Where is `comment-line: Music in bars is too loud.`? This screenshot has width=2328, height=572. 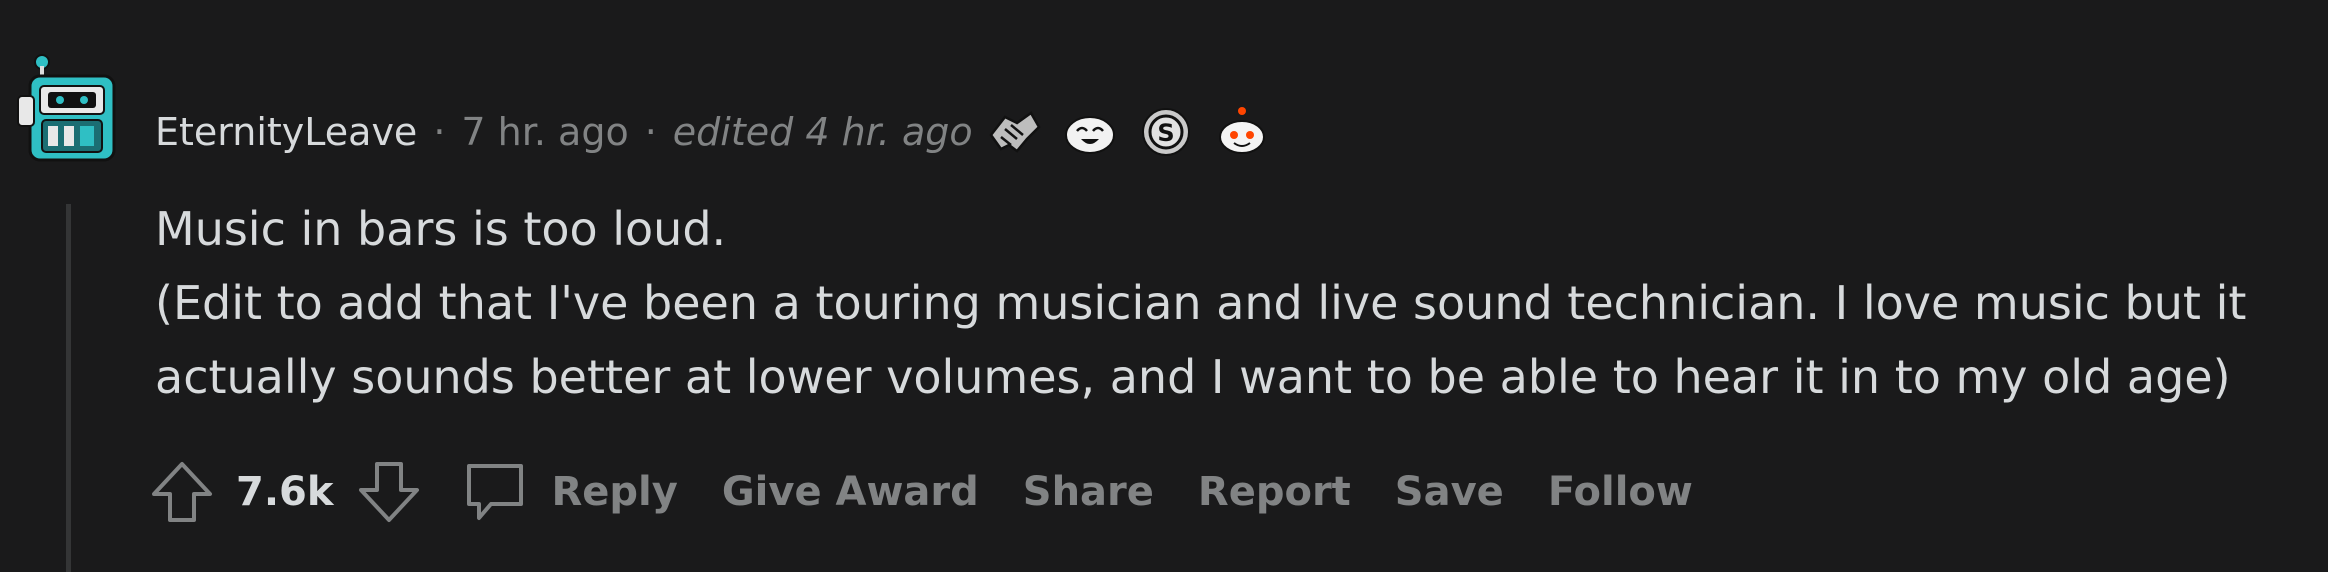
comment-line: Music in bars is too loud. is located at coordinates (441, 229).